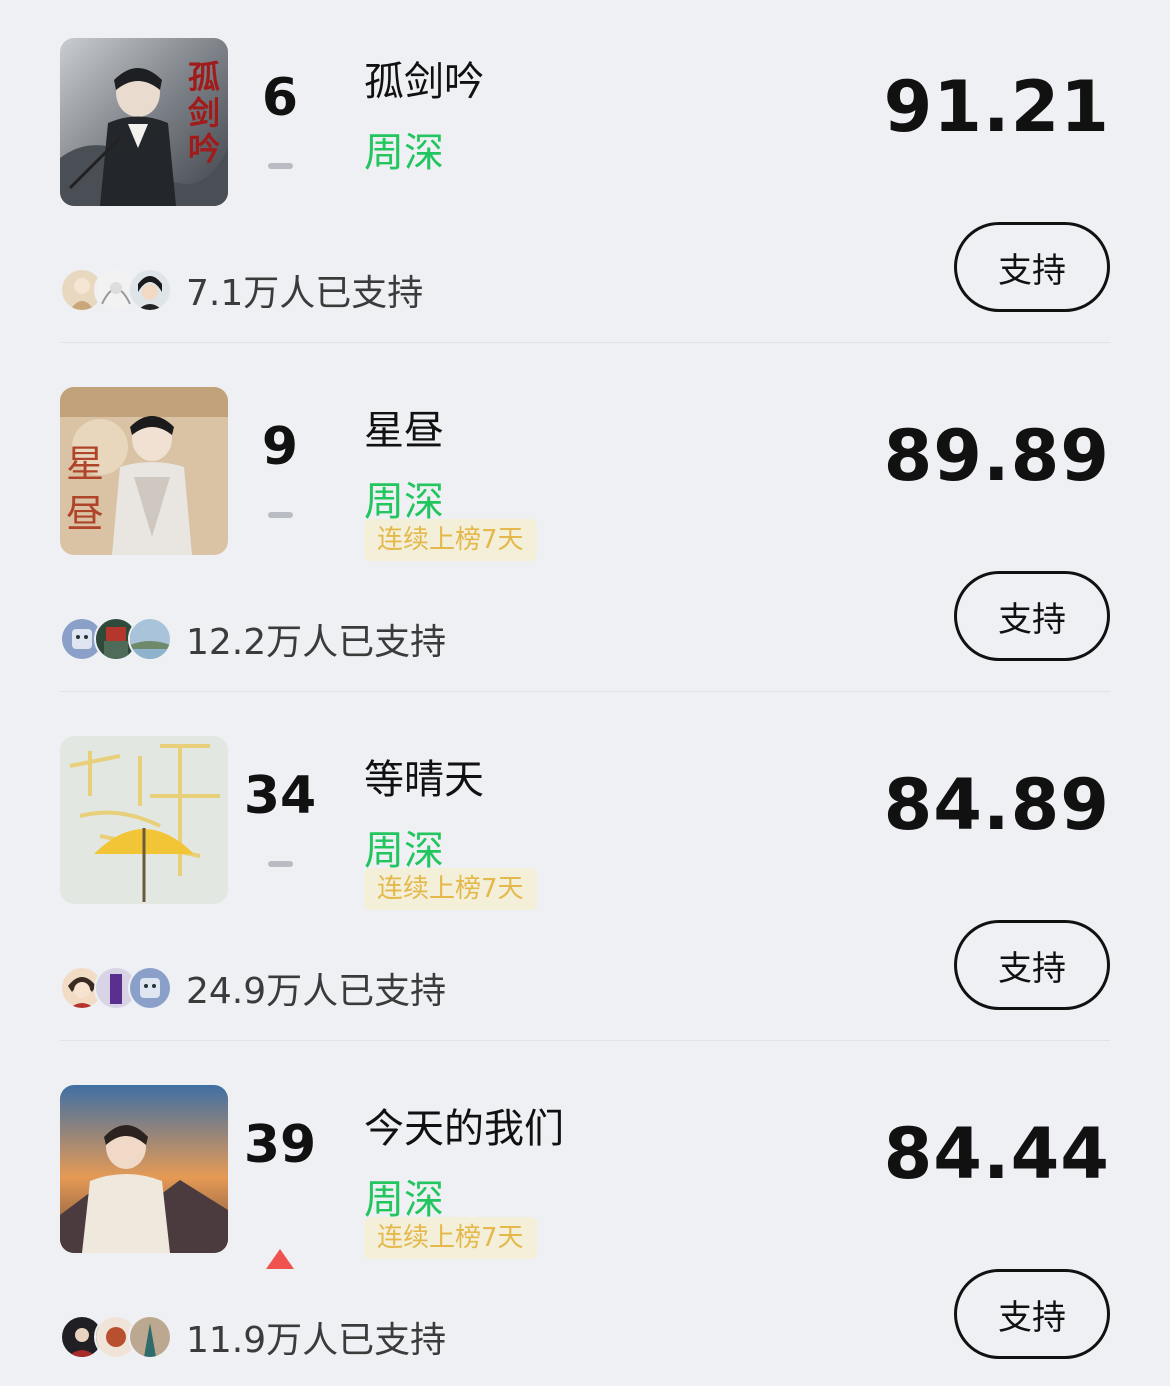 Image resolution: width=1170 pixels, height=1386 pixels. I want to click on cover-title: 星, so click(85, 464).